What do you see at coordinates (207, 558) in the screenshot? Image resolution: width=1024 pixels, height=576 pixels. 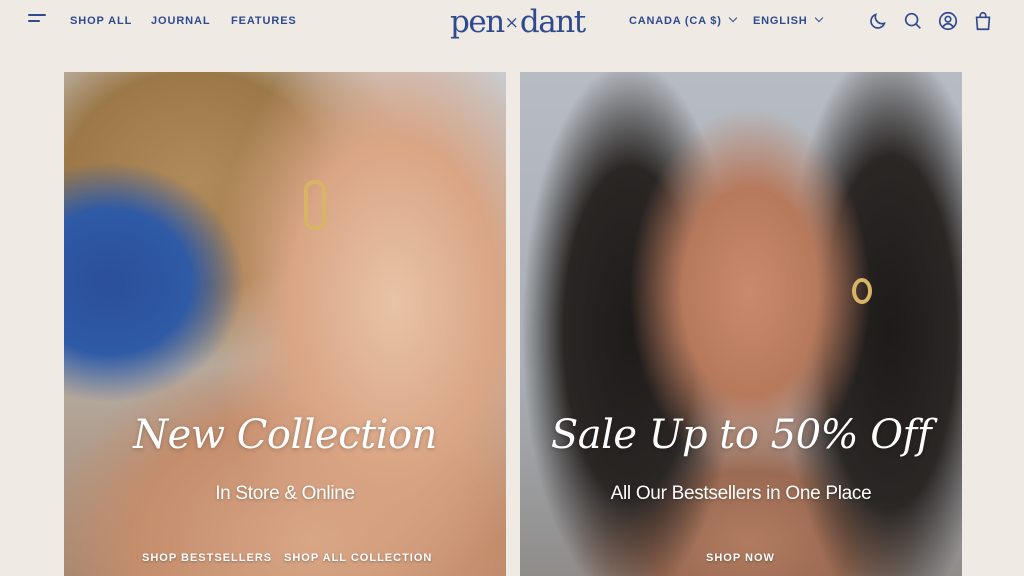 I see `shop-bestsellers-link: SHOP BESTSELLERS` at bounding box center [207, 558].